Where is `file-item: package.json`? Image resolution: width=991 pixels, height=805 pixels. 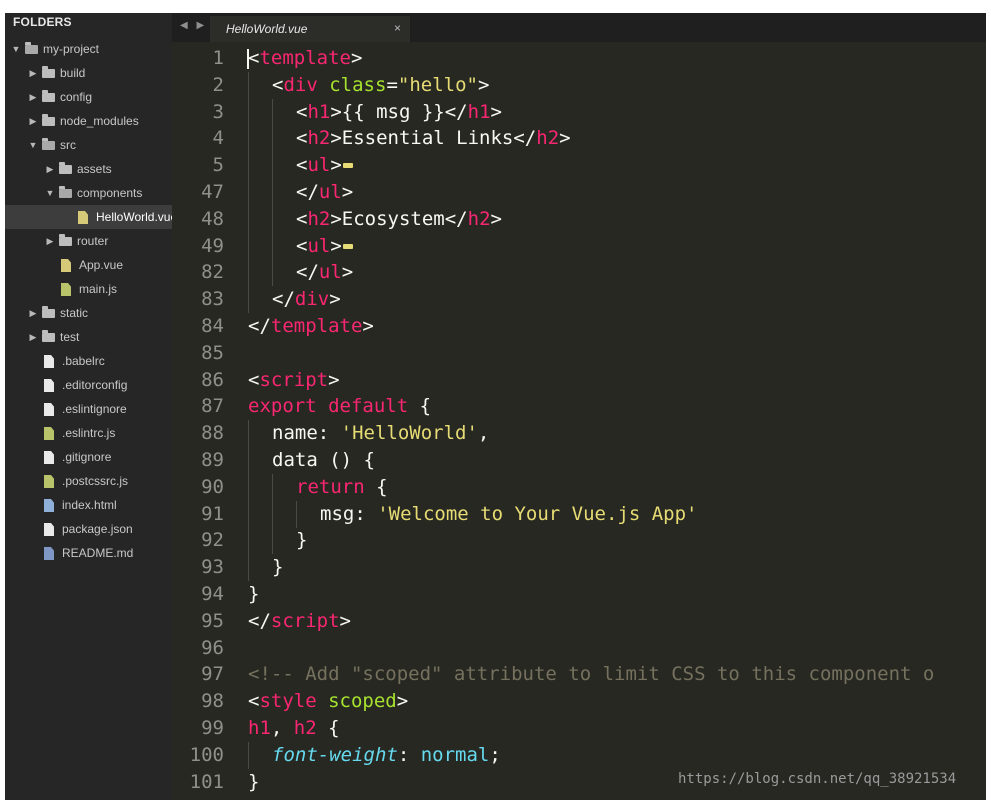 file-item: package.json is located at coordinates (88, 529).